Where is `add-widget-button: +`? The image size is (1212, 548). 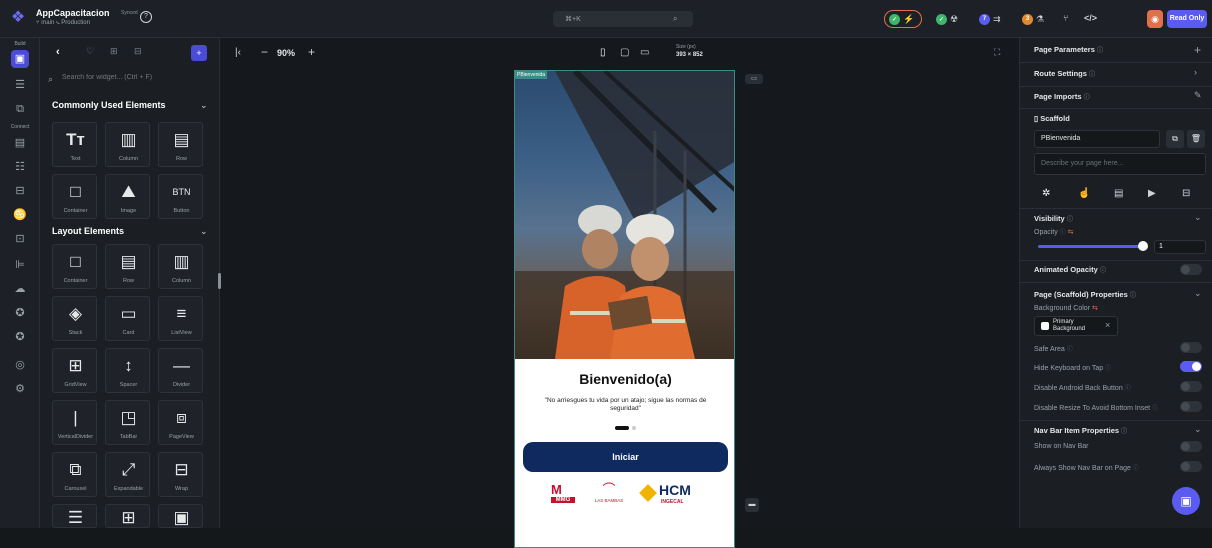 add-widget-button: + is located at coordinates (199, 53).